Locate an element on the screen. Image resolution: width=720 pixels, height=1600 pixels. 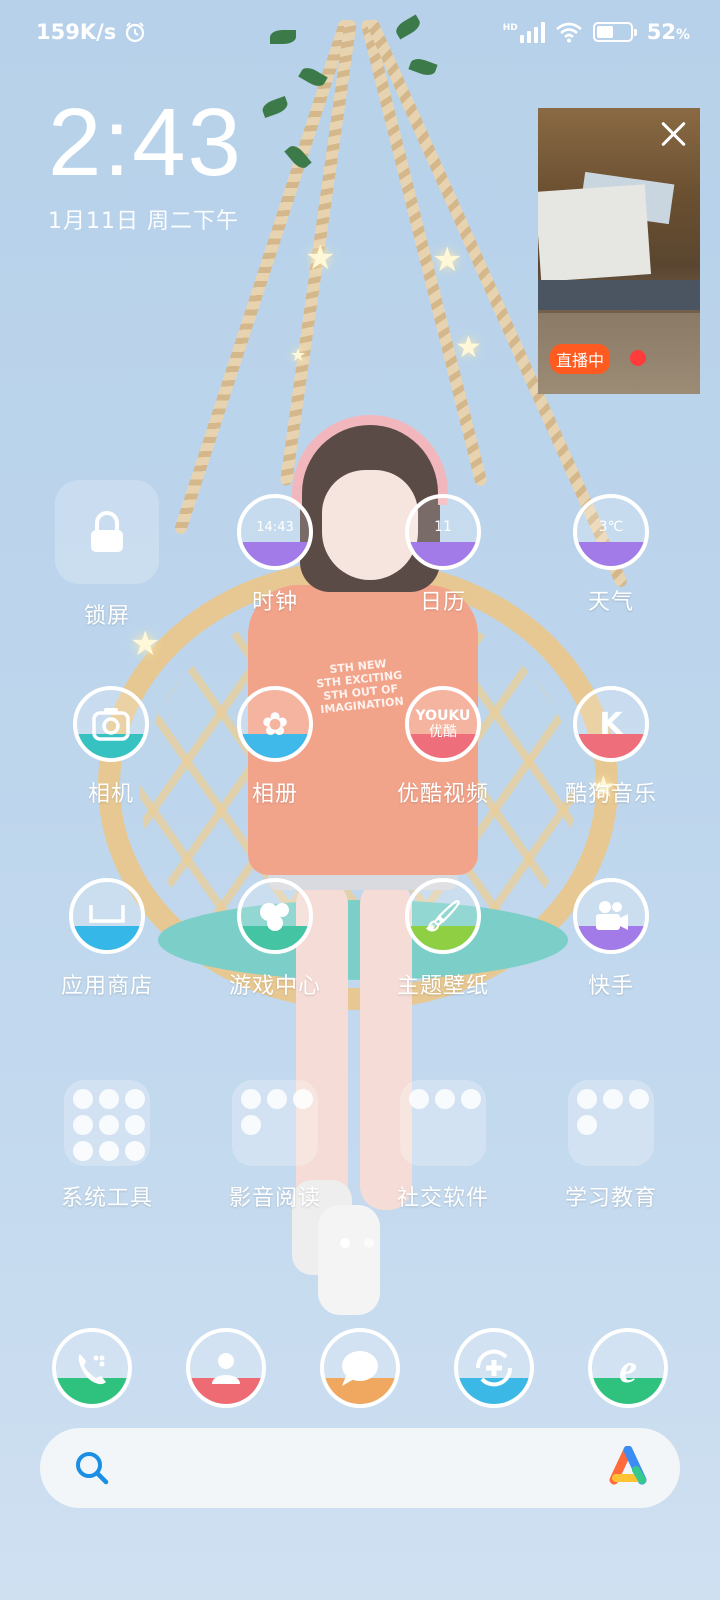
app-lock-screen: 锁屏 is located at coordinates (107, 555).